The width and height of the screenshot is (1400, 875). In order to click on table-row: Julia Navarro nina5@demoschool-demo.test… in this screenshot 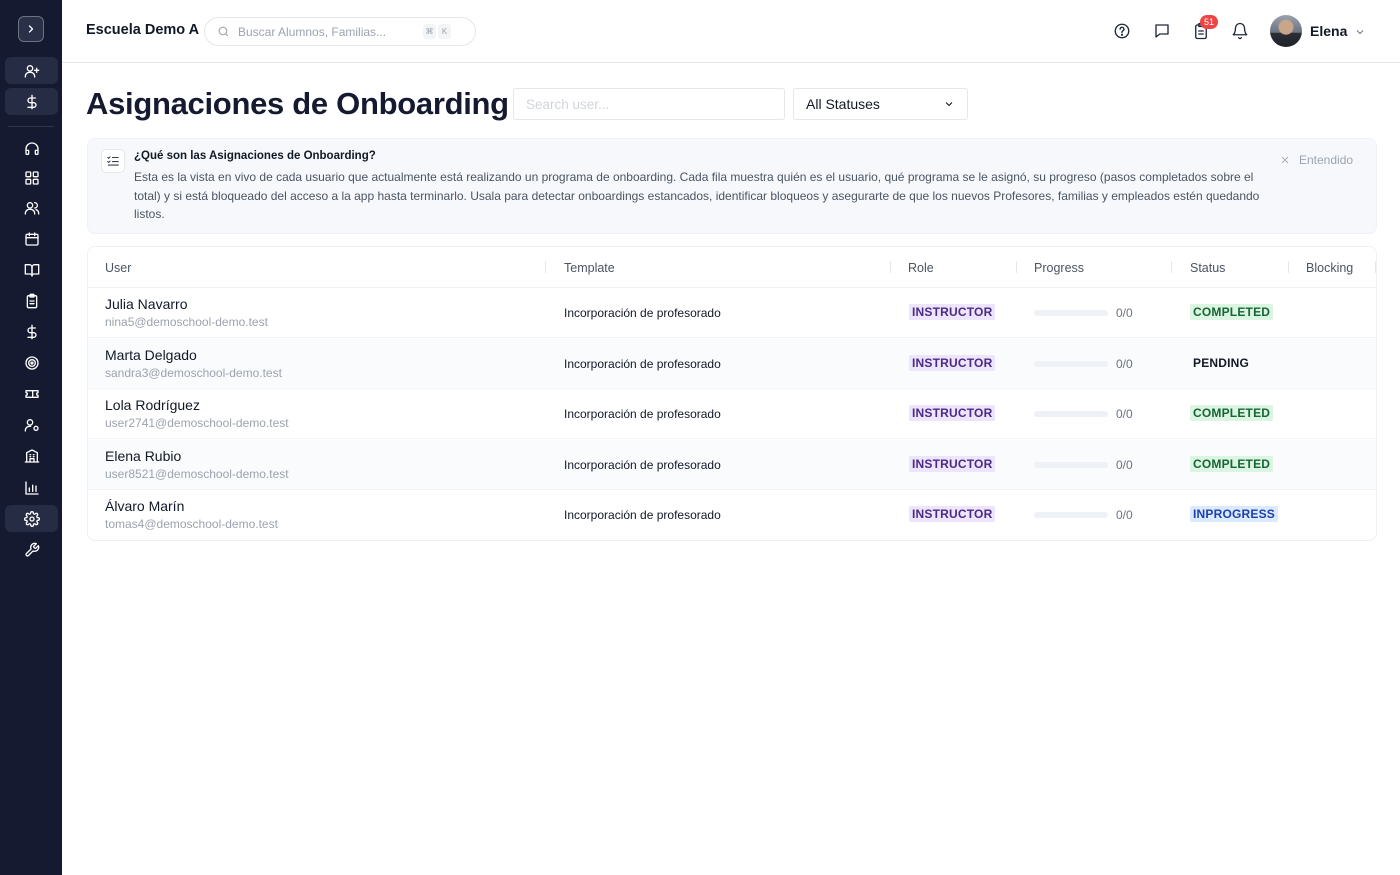, I will do `click(732, 313)`.